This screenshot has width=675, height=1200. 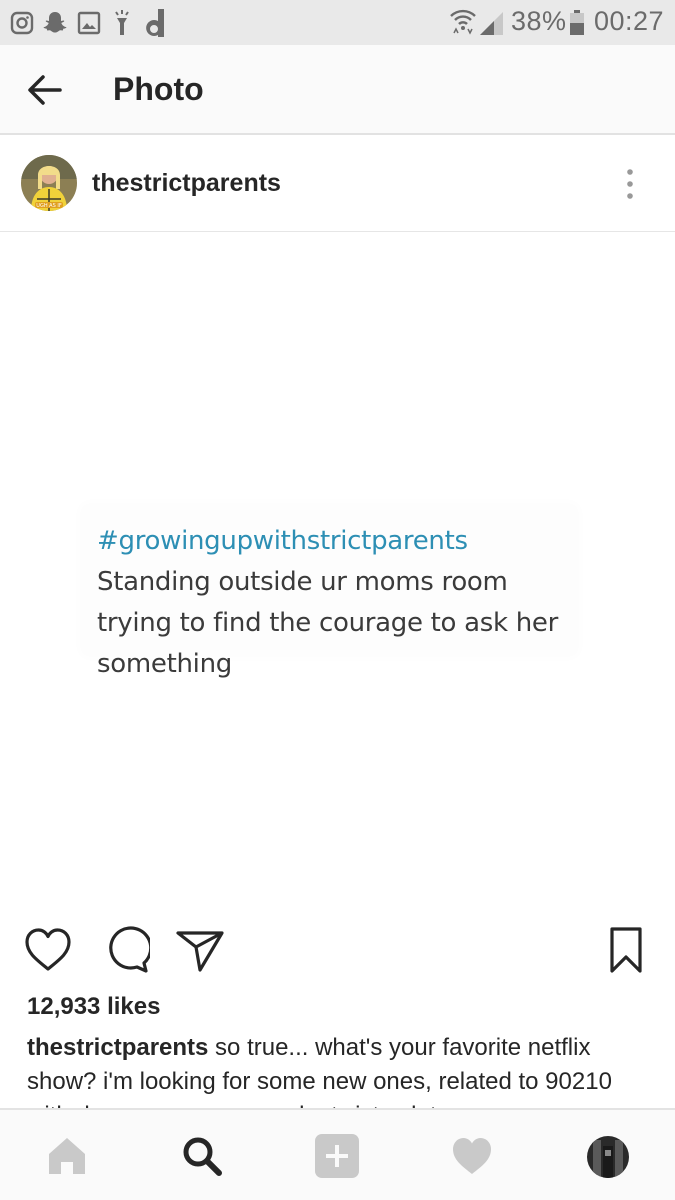 I want to click on likes-count: 12,933 likes, so click(x=93, y=1007).